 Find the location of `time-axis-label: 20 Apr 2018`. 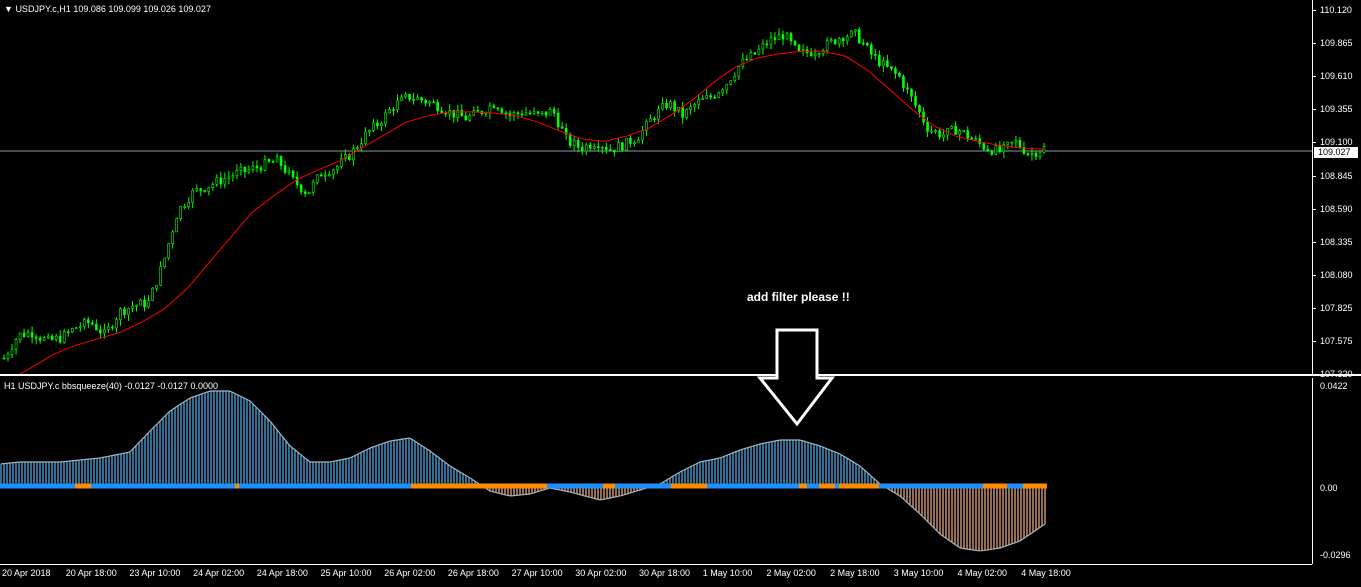

time-axis-label: 20 Apr 2018 is located at coordinates (26, 573).